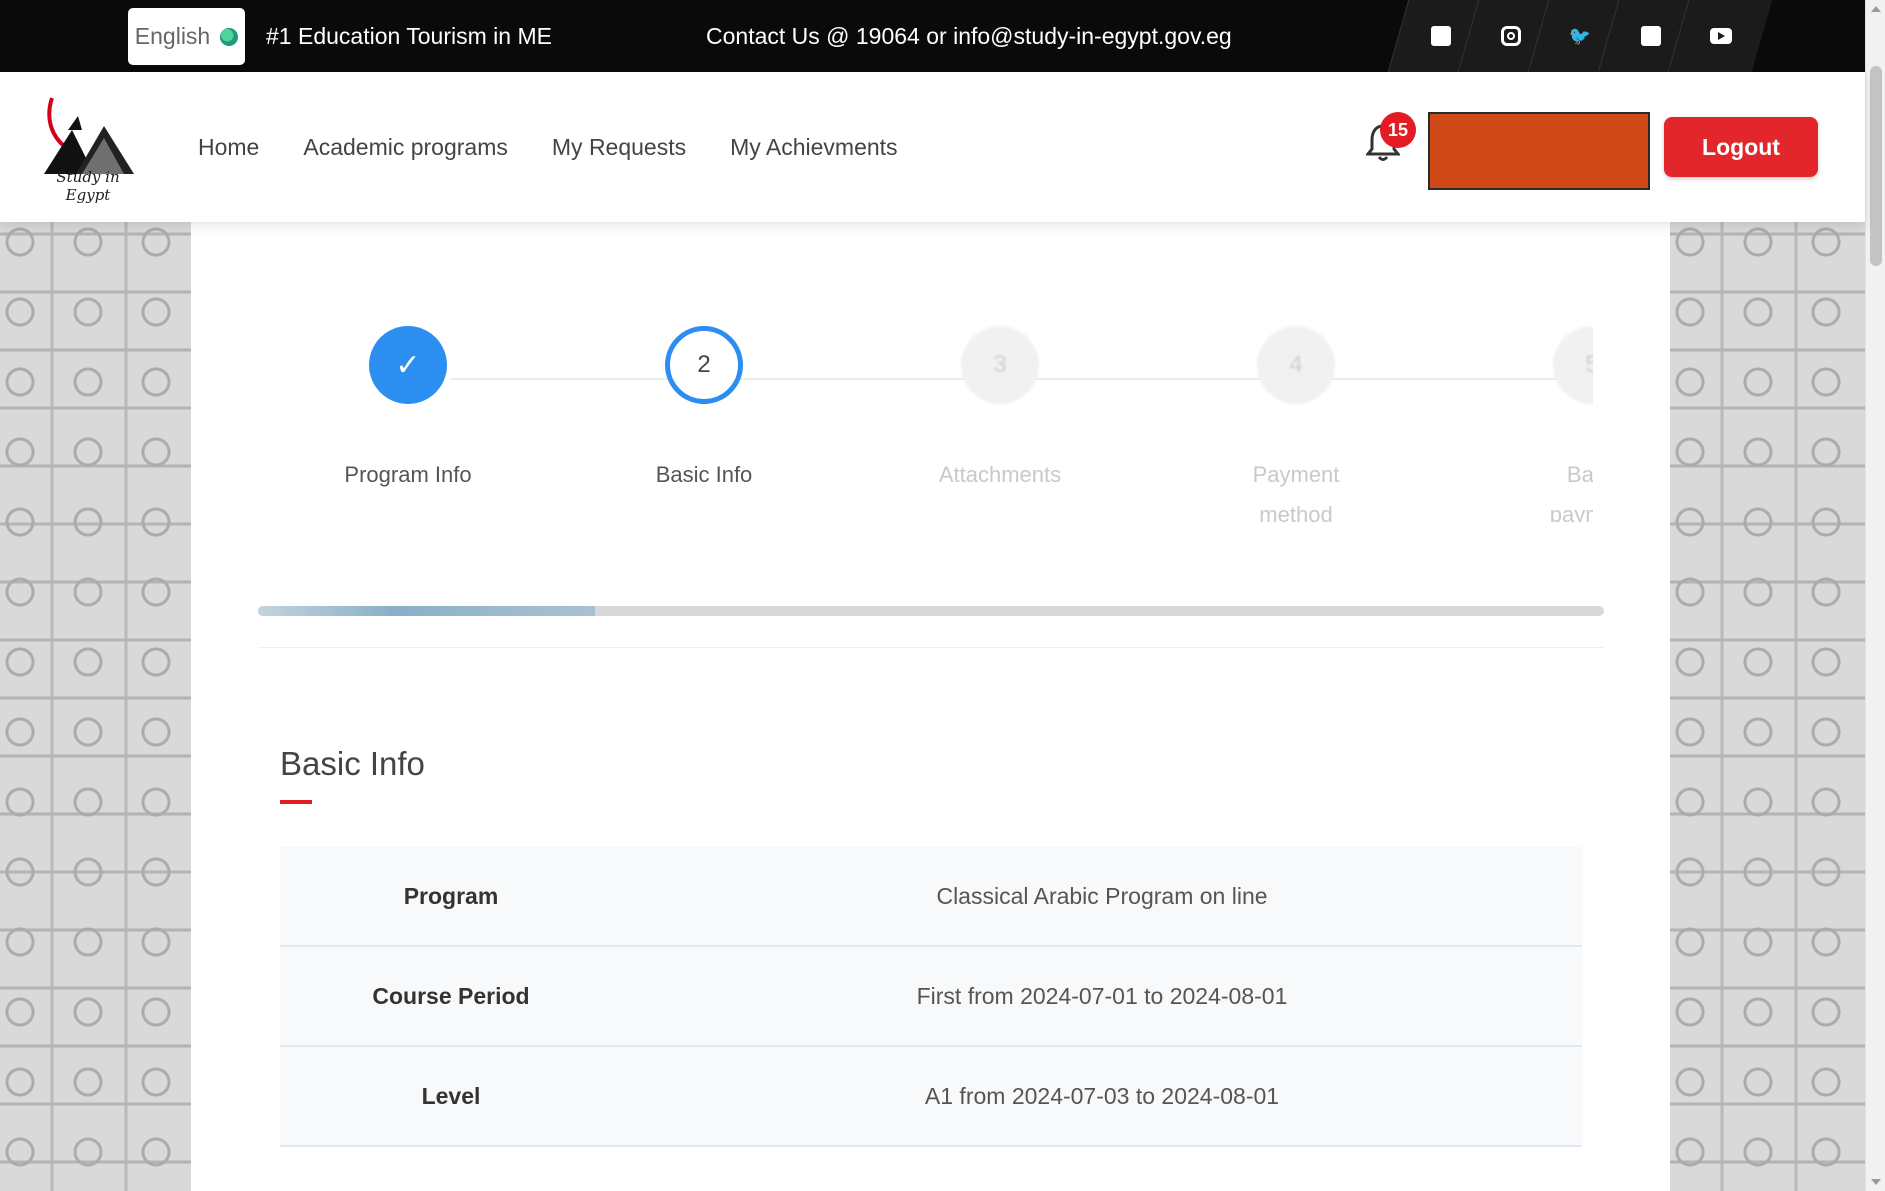 Image resolution: width=1885 pixels, height=1191 pixels. Describe the element at coordinates (1296, 365) in the screenshot. I see `step-number: 4` at that location.